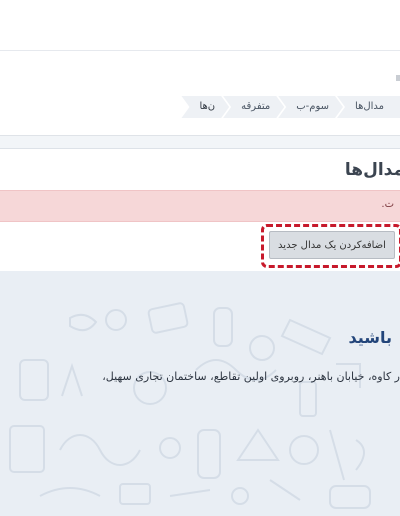 This screenshot has width=400, height=516. Describe the element at coordinates (310, 107) in the screenshot. I see `breadcrumb-item-class: سوم-ب` at that location.